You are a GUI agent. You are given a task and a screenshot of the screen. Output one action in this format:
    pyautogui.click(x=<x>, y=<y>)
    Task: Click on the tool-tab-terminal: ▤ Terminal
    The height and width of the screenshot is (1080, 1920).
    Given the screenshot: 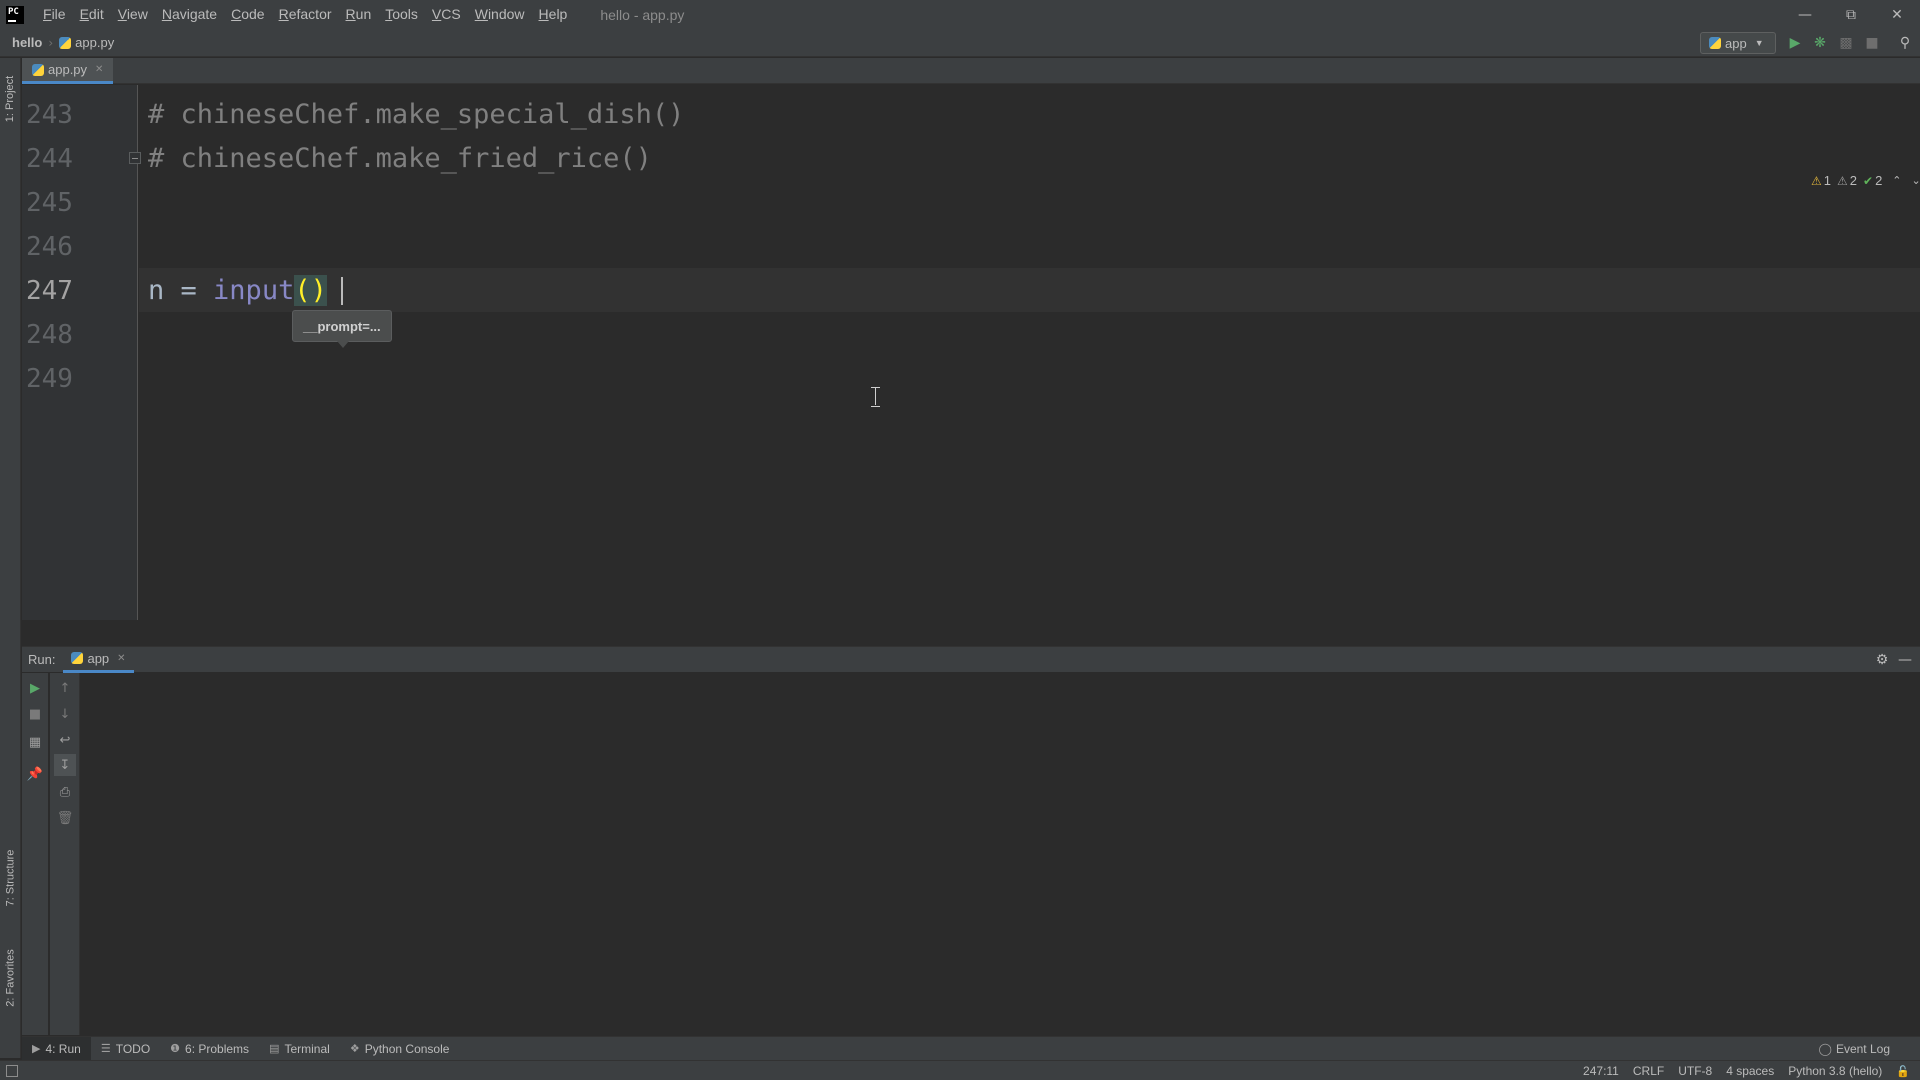 What is the action you would take?
    pyautogui.click(x=299, y=1049)
    